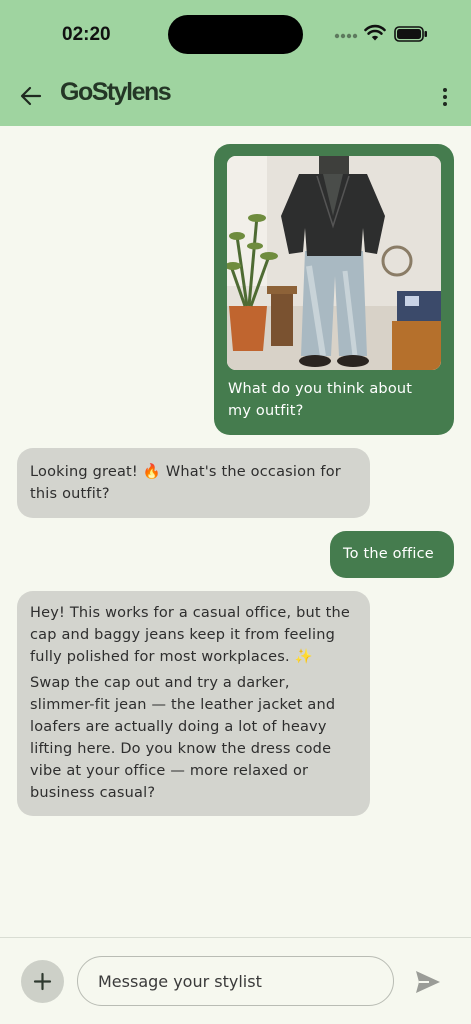  I want to click on message-text: What do you think about my outfit?, so click(320, 400).